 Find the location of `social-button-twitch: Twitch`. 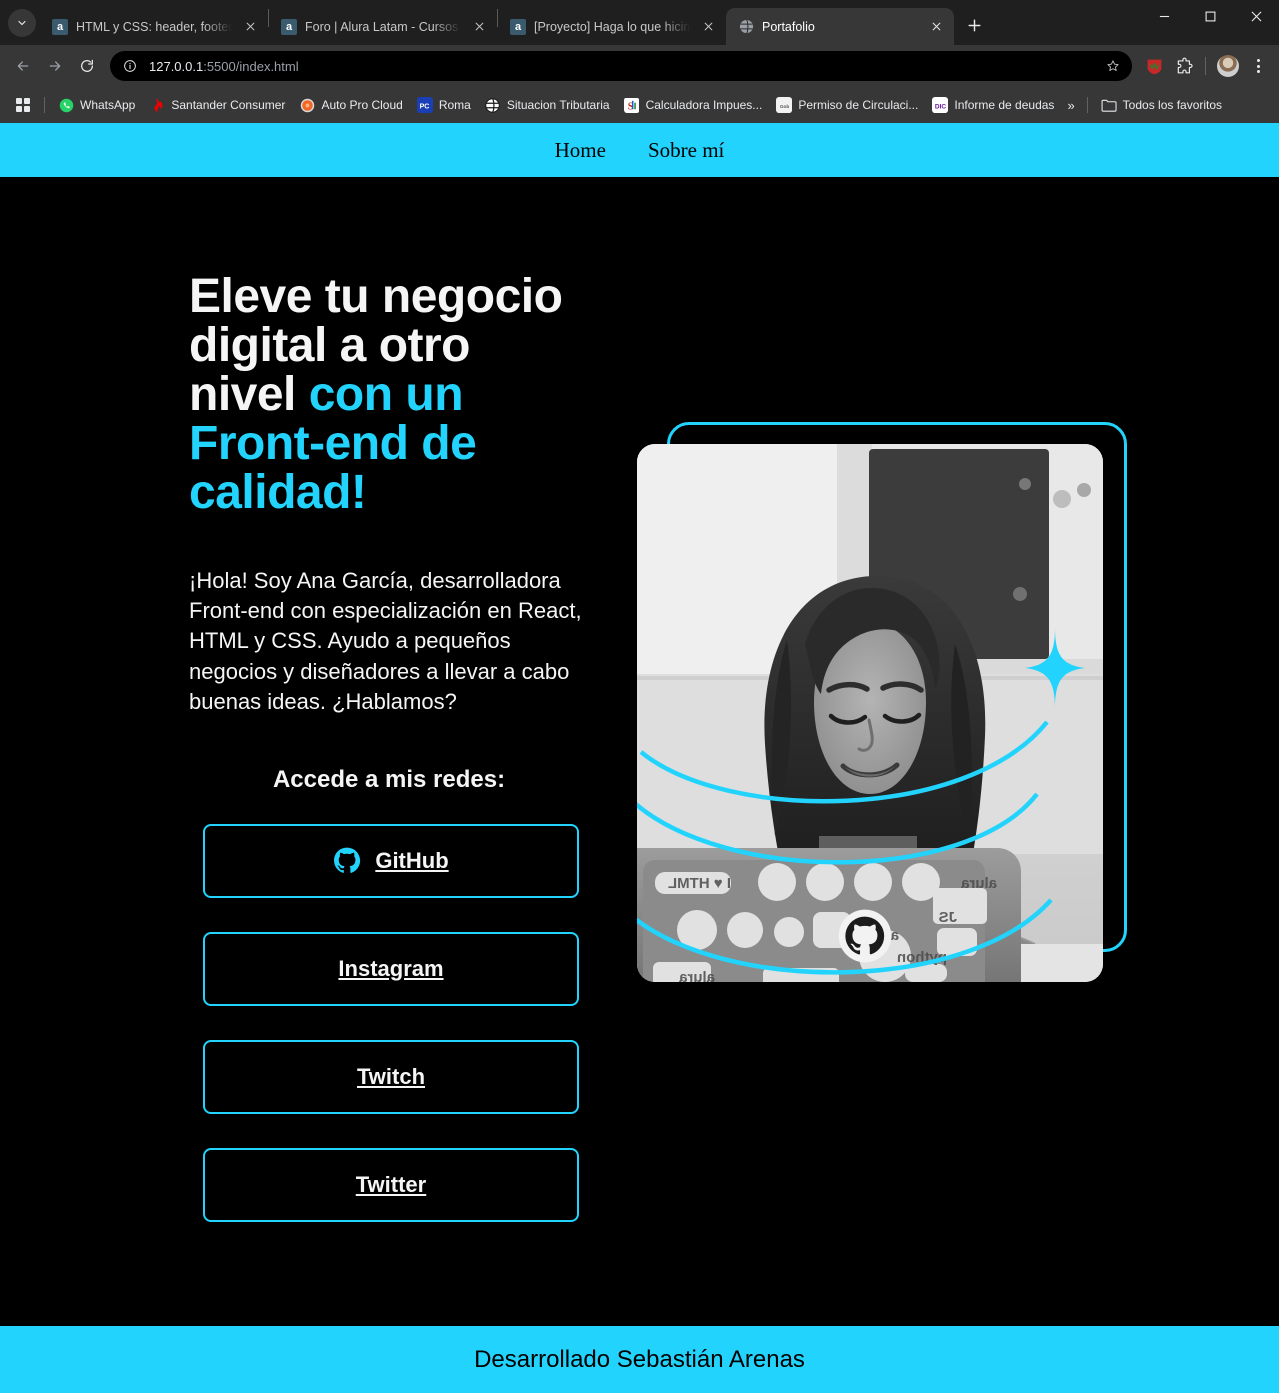

social-button-twitch: Twitch is located at coordinates (391, 1076).